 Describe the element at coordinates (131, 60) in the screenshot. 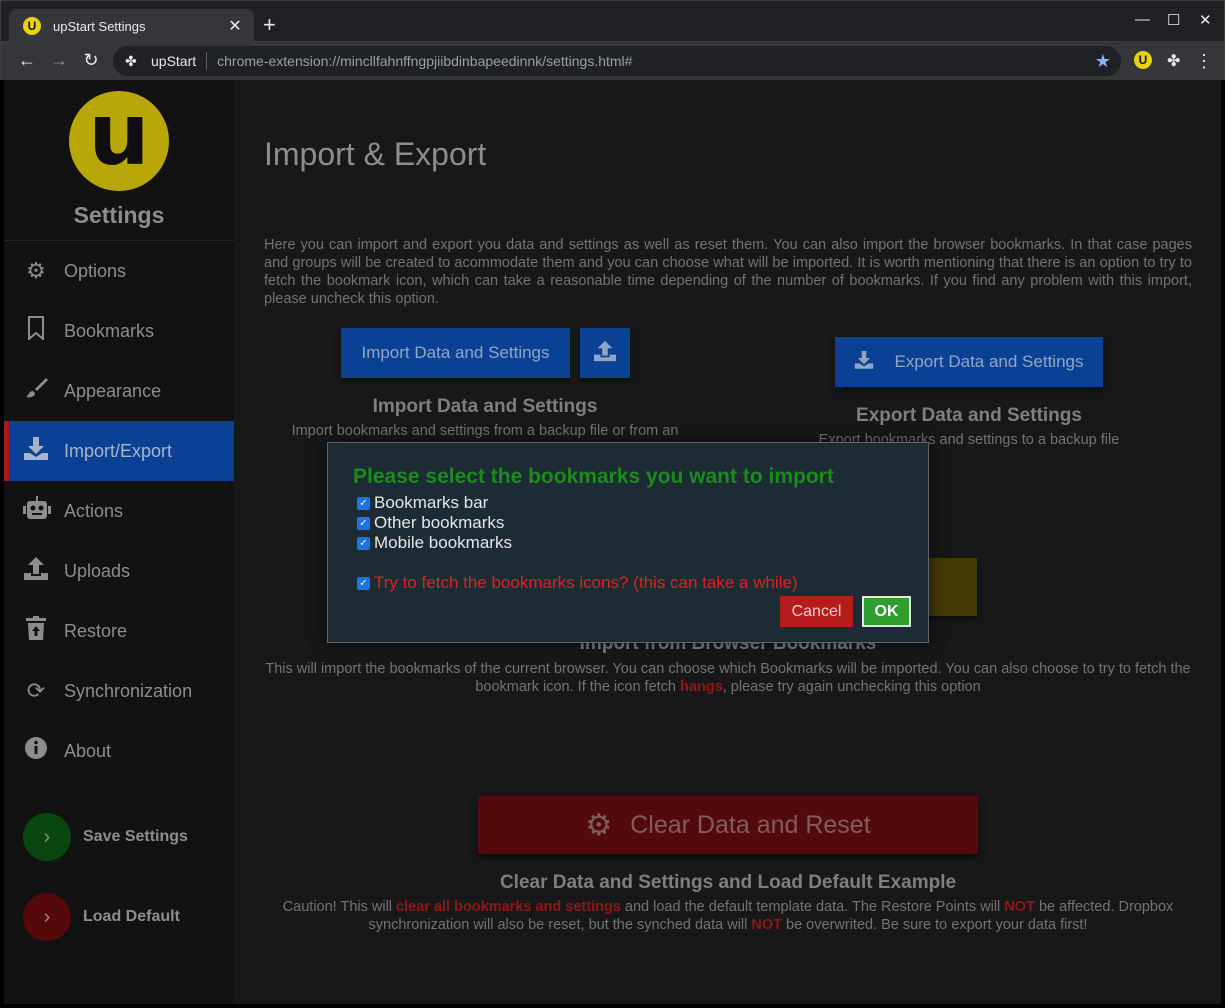

I see `extension-puzzle-icon: ✤` at that location.